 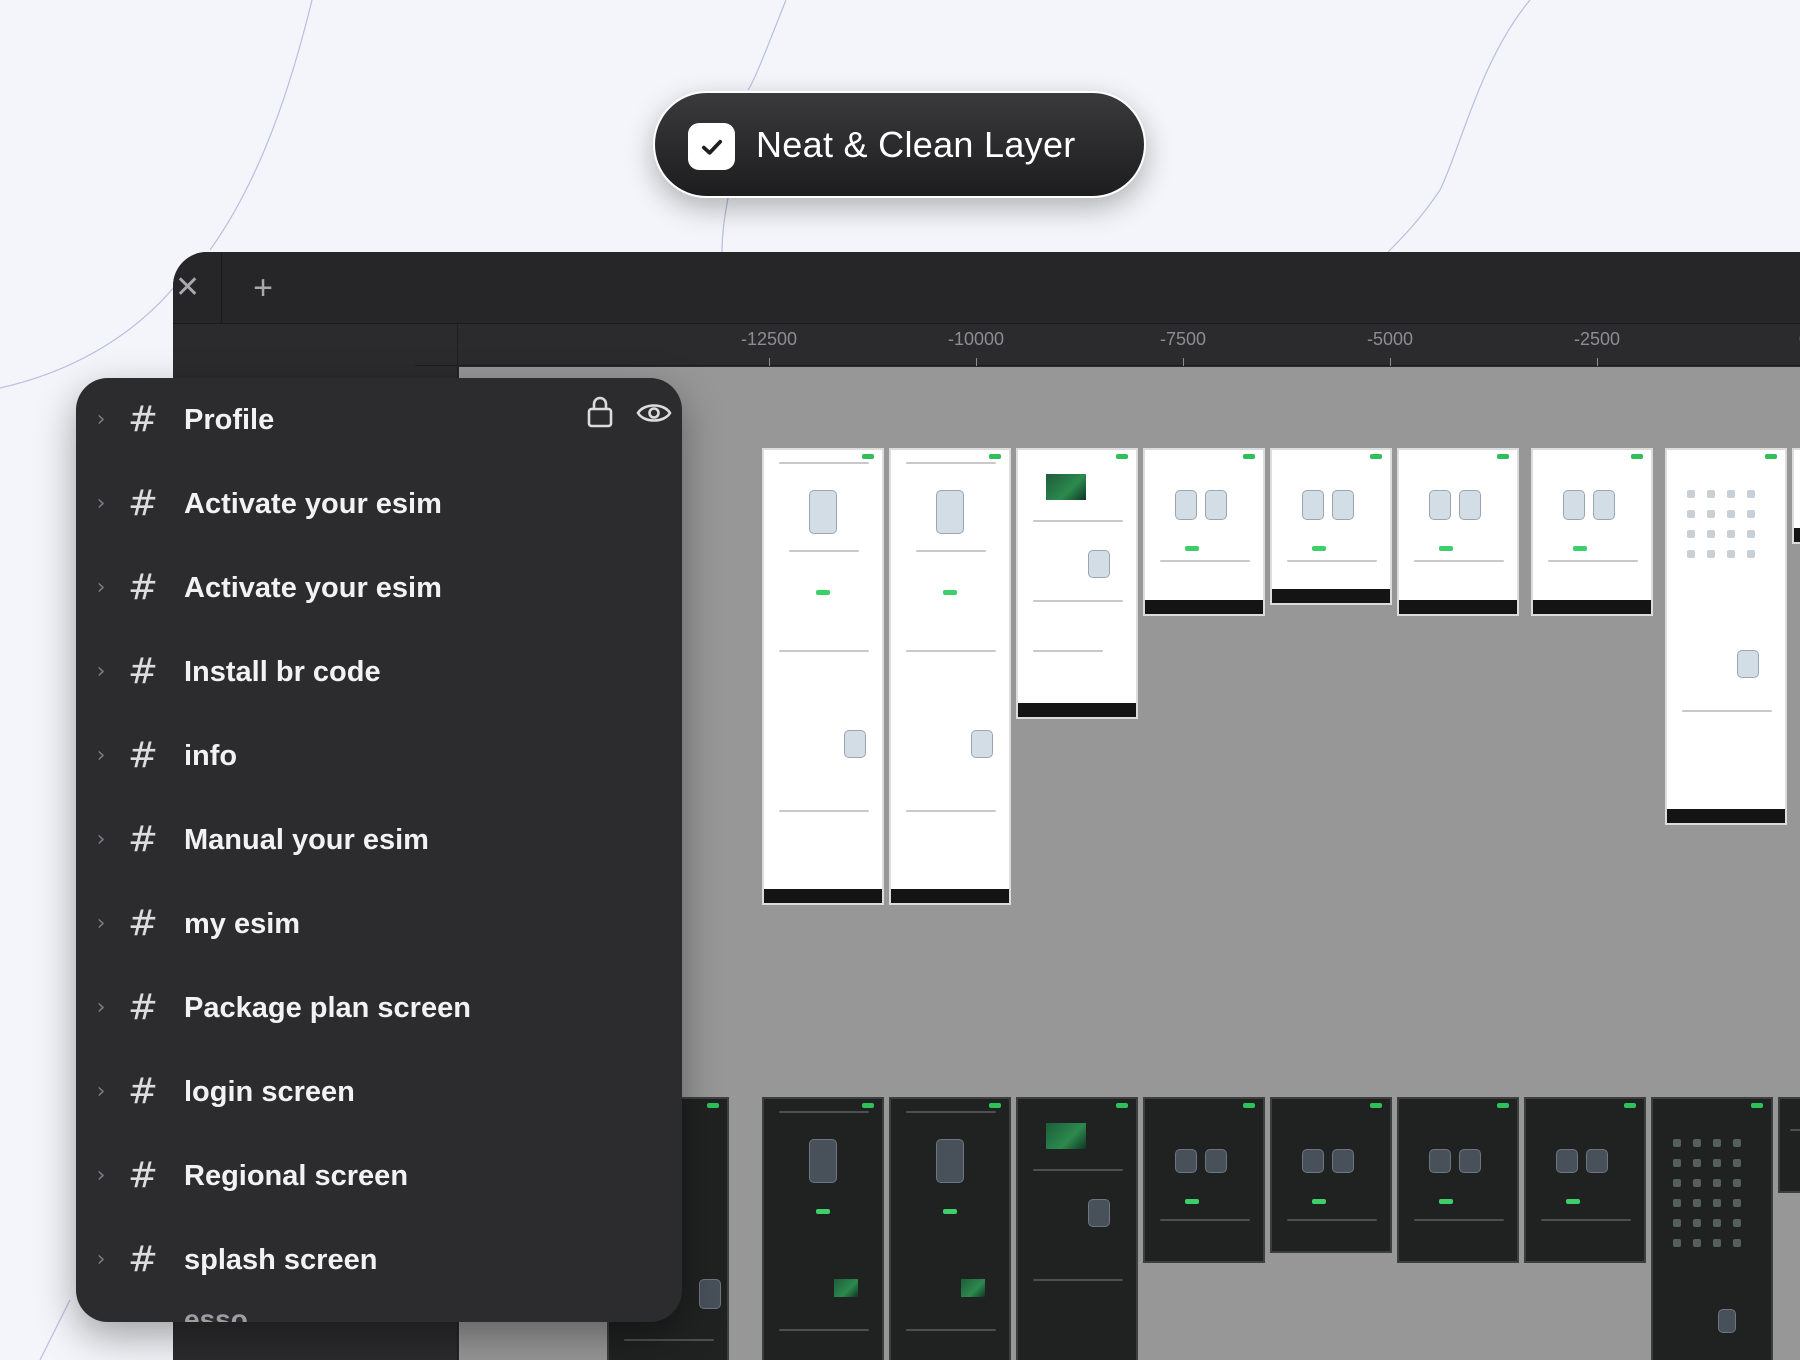 What do you see at coordinates (216, 1313) in the screenshot?
I see `cut-off-layer-label: esso` at bounding box center [216, 1313].